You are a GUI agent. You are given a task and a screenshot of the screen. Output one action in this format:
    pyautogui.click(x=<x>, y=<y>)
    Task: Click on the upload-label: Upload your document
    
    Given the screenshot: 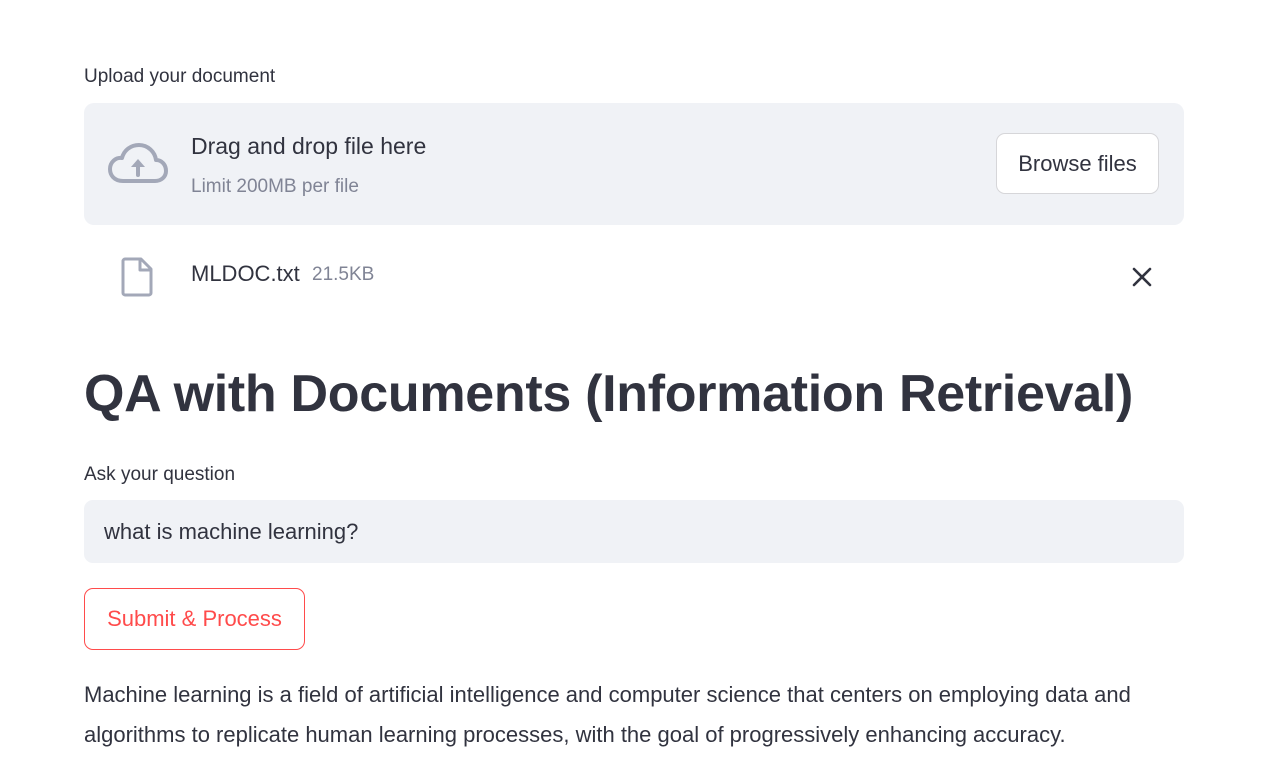 What is the action you would take?
    pyautogui.click(x=180, y=76)
    